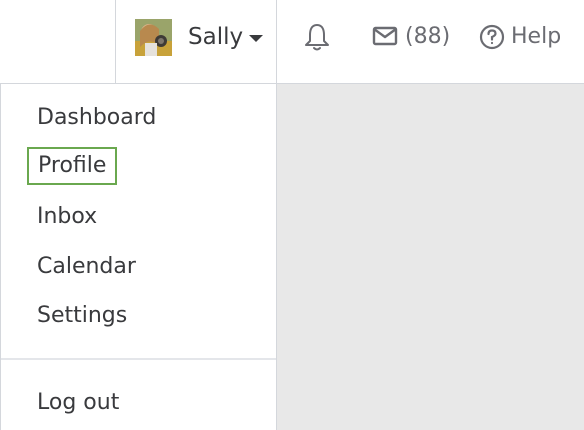 The width and height of the screenshot is (584, 430). What do you see at coordinates (96, 118) in the screenshot?
I see `menu-item-dashboard: Dashboard` at bounding box center [96, 118].